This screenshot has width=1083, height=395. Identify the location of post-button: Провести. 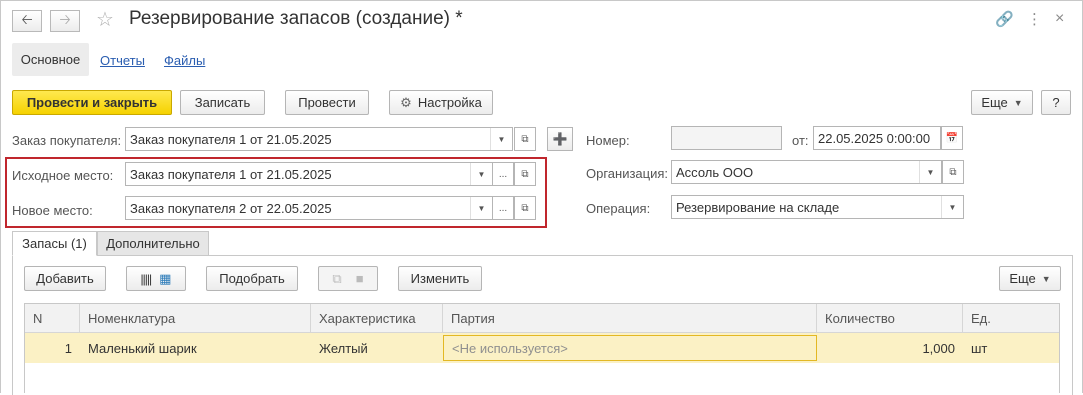
(327, 102).